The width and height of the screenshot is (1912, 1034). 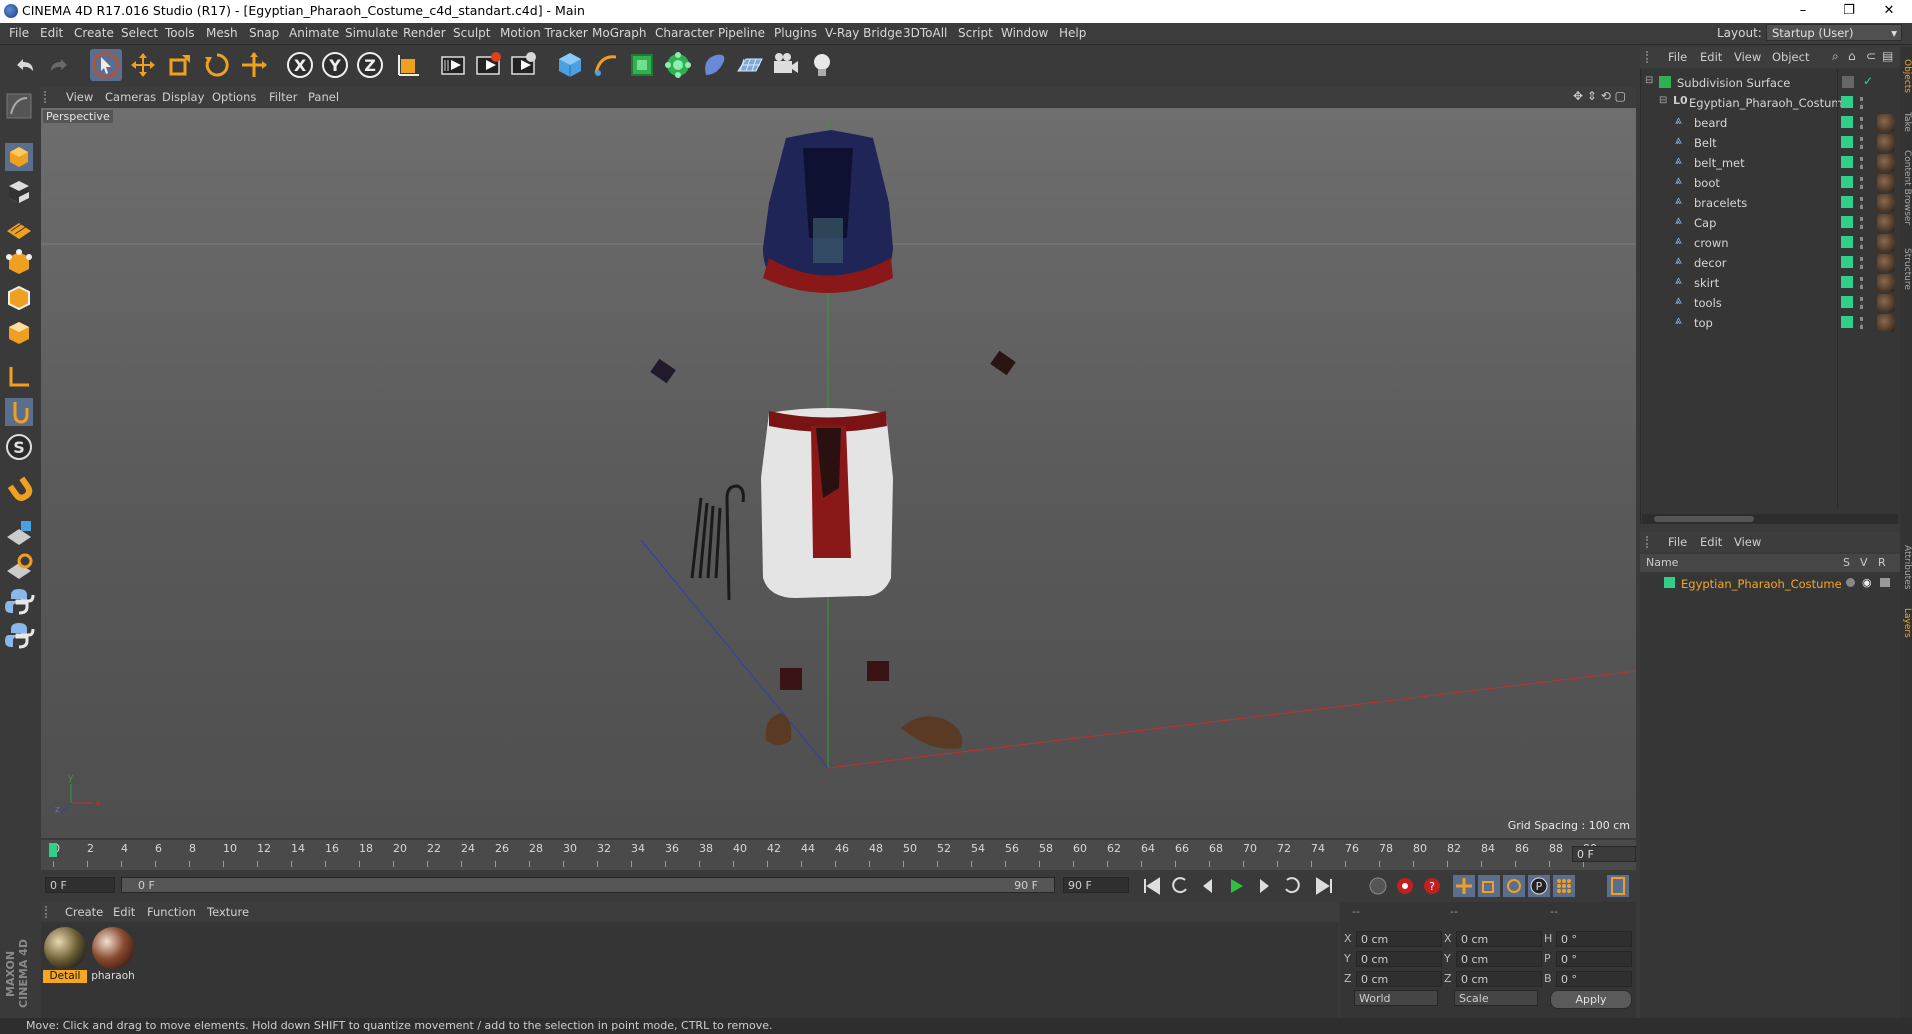 What do you see at coordinates (925, 33) in the screenshot?
I see `menu-3dtoall: 3DToAll` at bounding box center [925, 33].